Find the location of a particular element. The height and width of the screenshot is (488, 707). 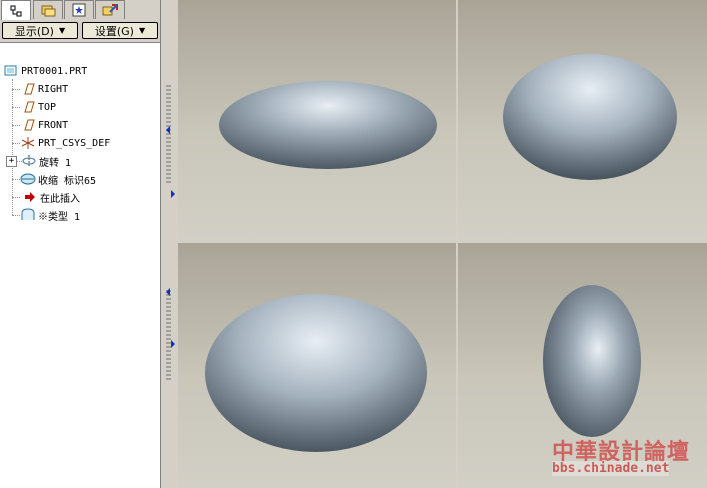

tree-item-revolve: + 旋转 1 is located at coordinates (38, 161).